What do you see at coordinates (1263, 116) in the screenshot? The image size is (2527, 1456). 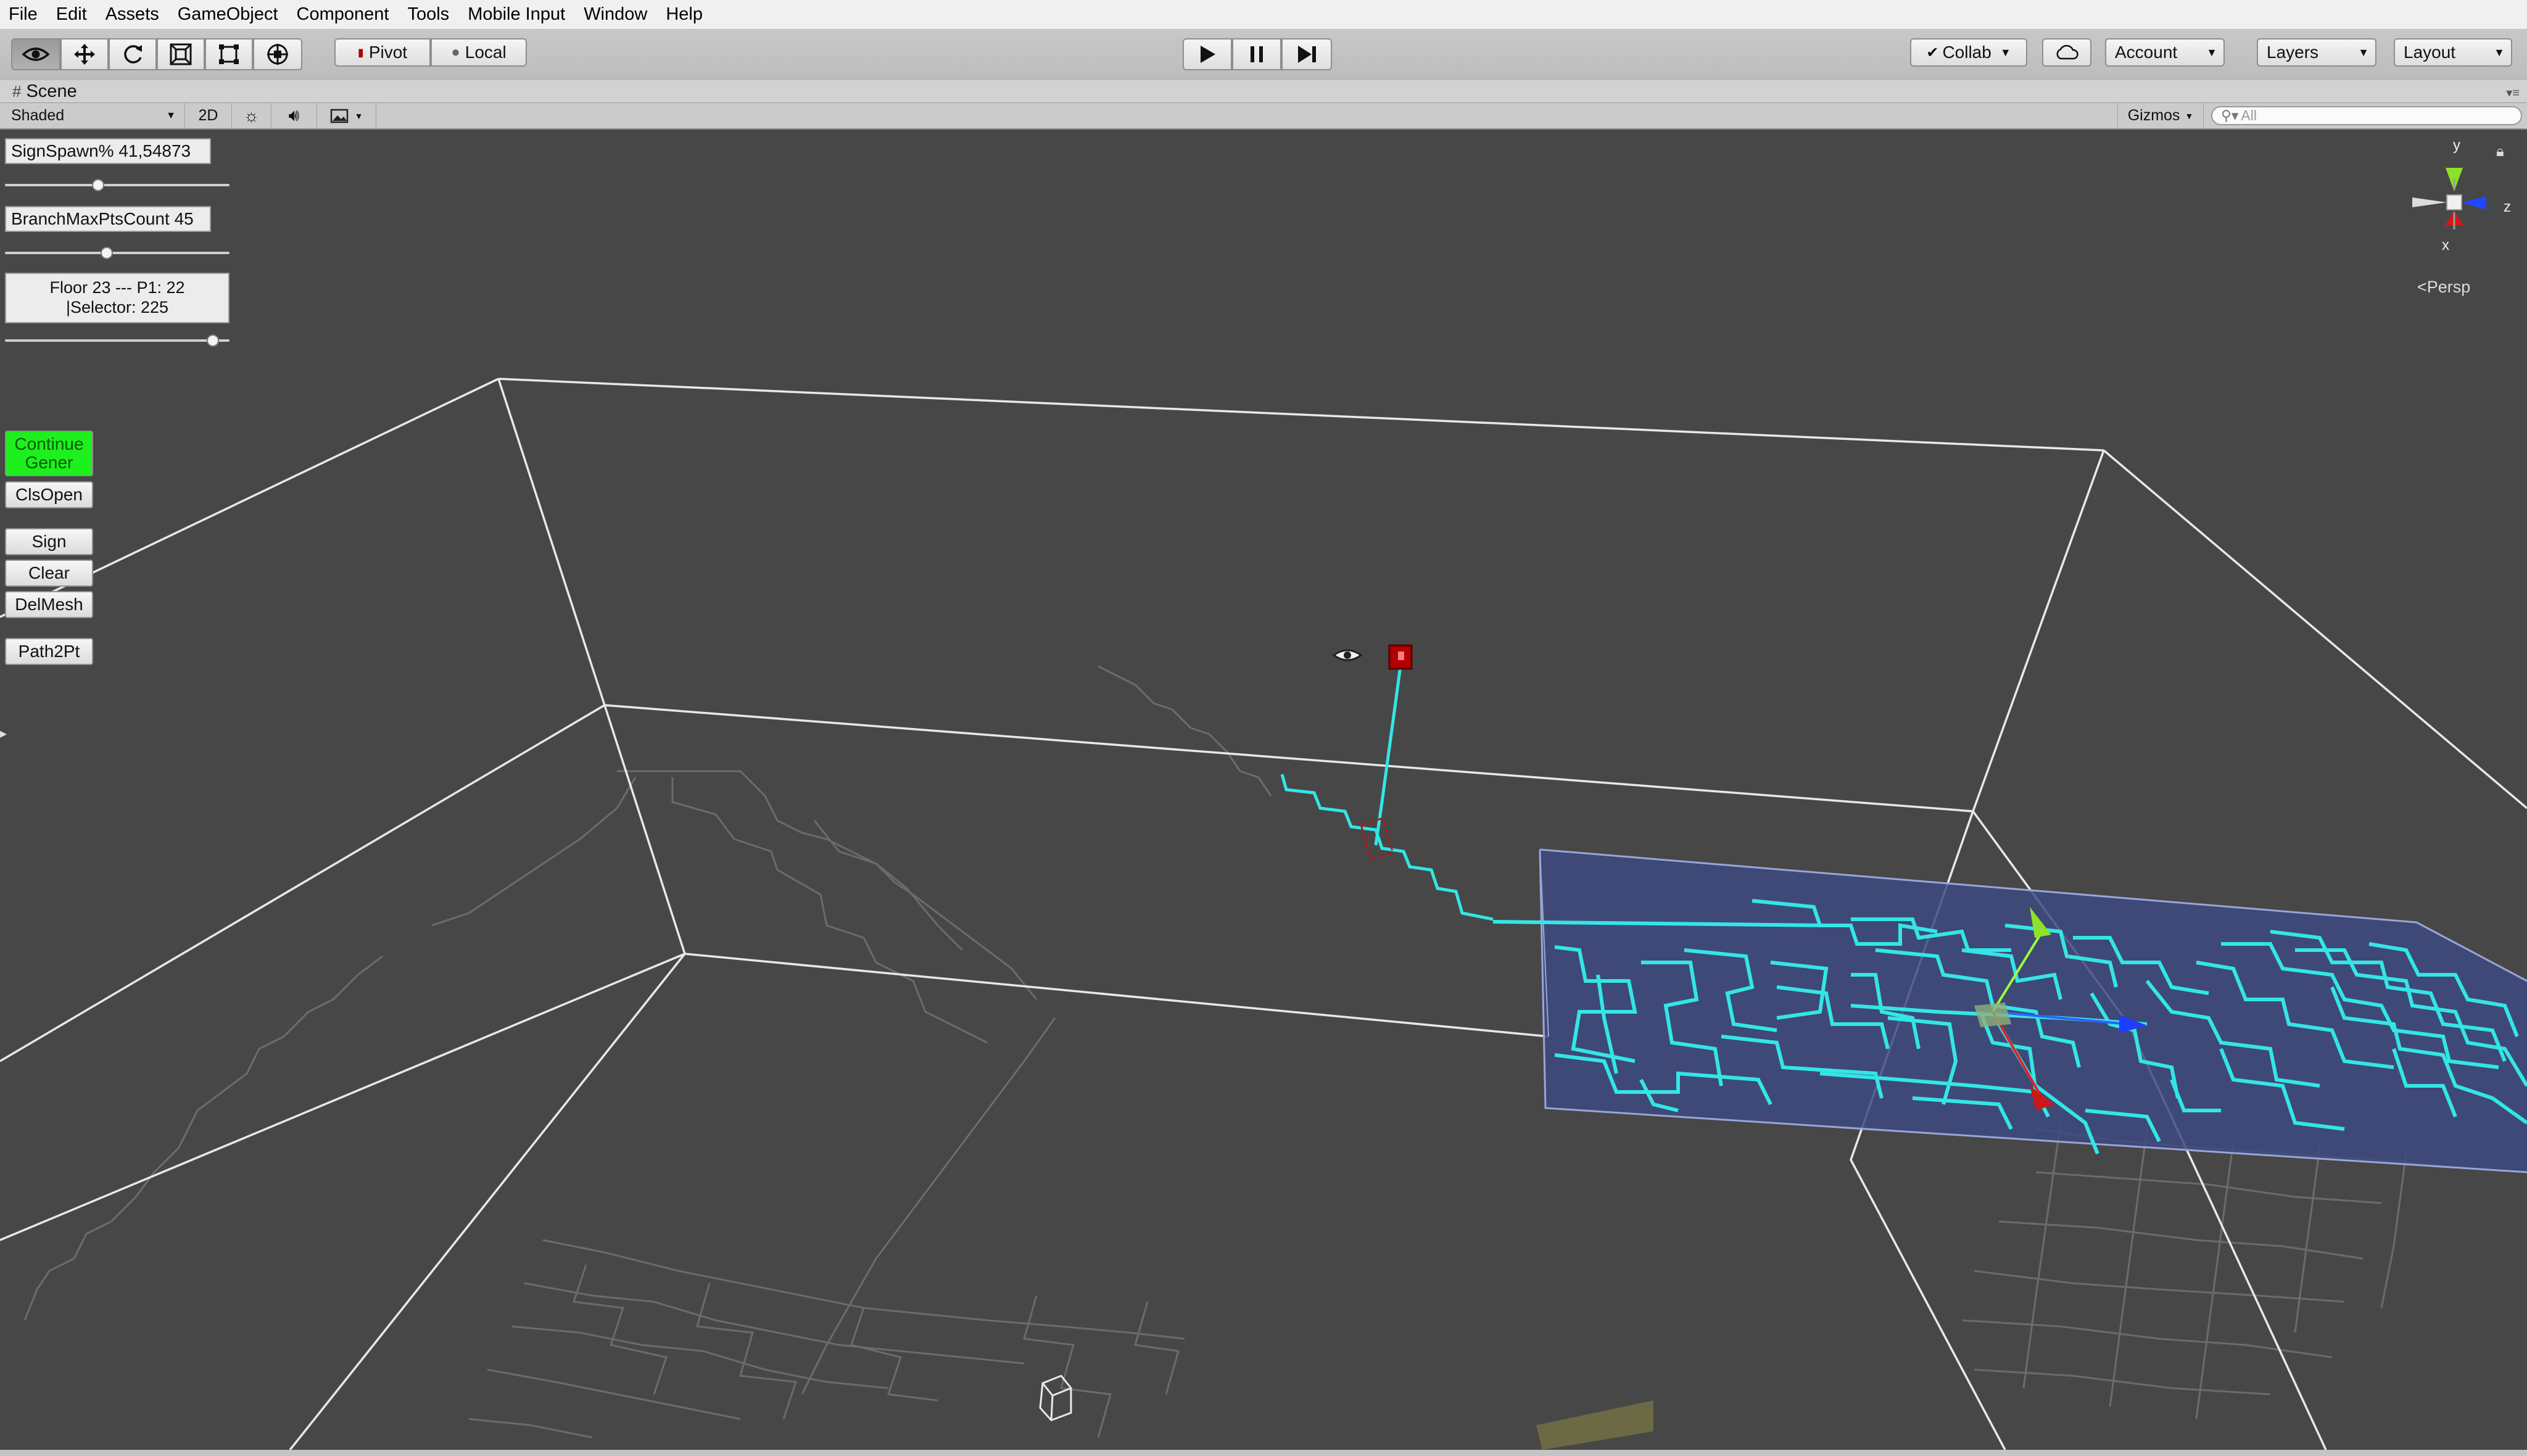 I see `scene-view-toolbar: Shaded ▼ 2D ☼ 🔊︎ ▼ Gizmos ▼ ⚲▾ All` at bounding box center [1263, 116].